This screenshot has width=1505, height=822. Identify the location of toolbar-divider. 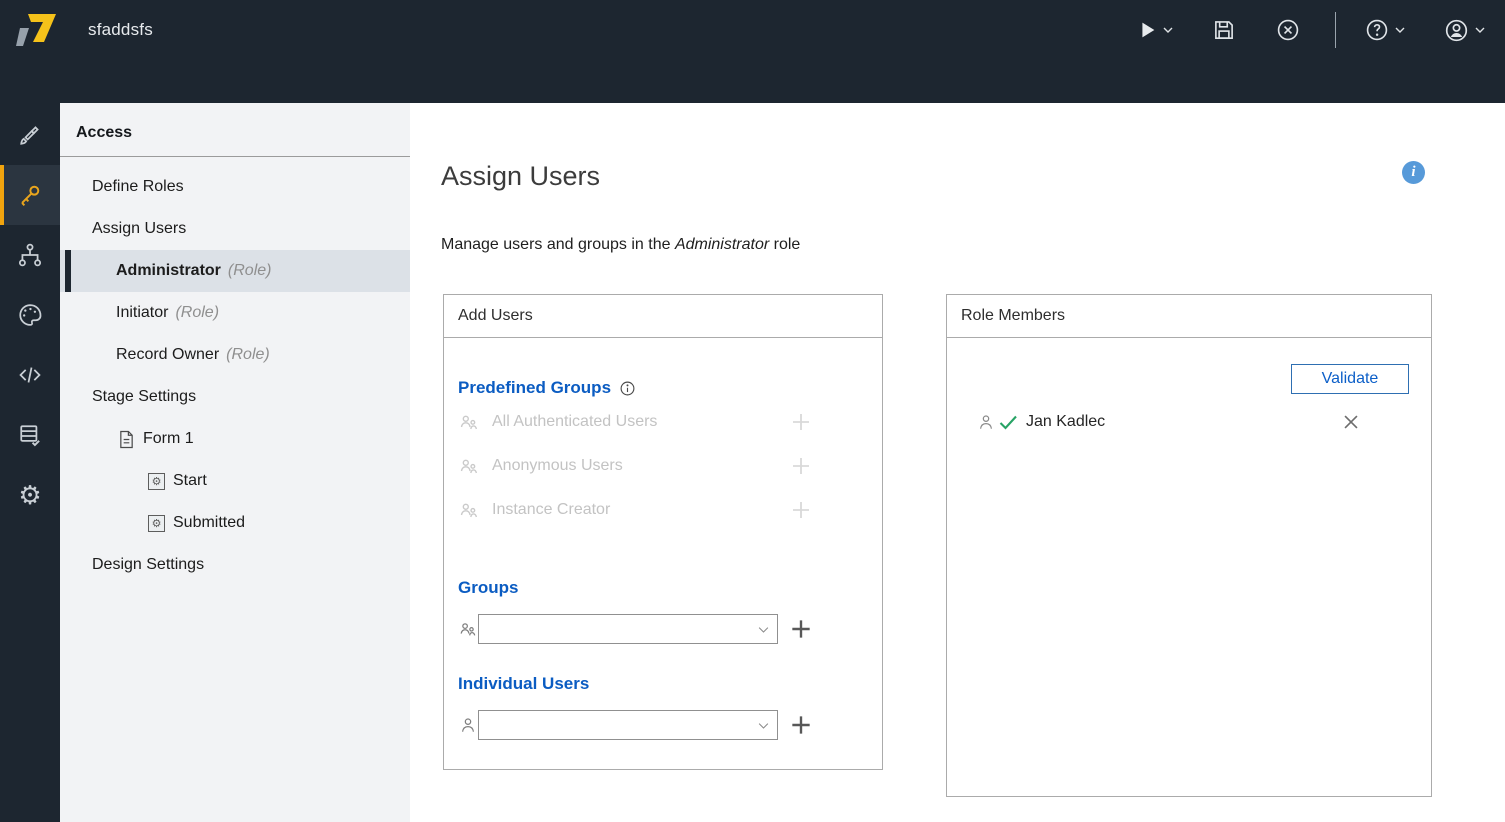
(1335, 30).